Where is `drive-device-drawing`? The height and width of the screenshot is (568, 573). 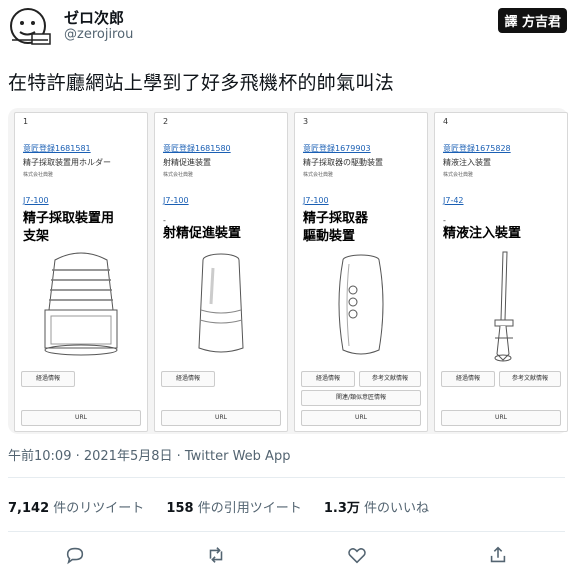
drive-device-drawing is located at coordinates (361, 304).